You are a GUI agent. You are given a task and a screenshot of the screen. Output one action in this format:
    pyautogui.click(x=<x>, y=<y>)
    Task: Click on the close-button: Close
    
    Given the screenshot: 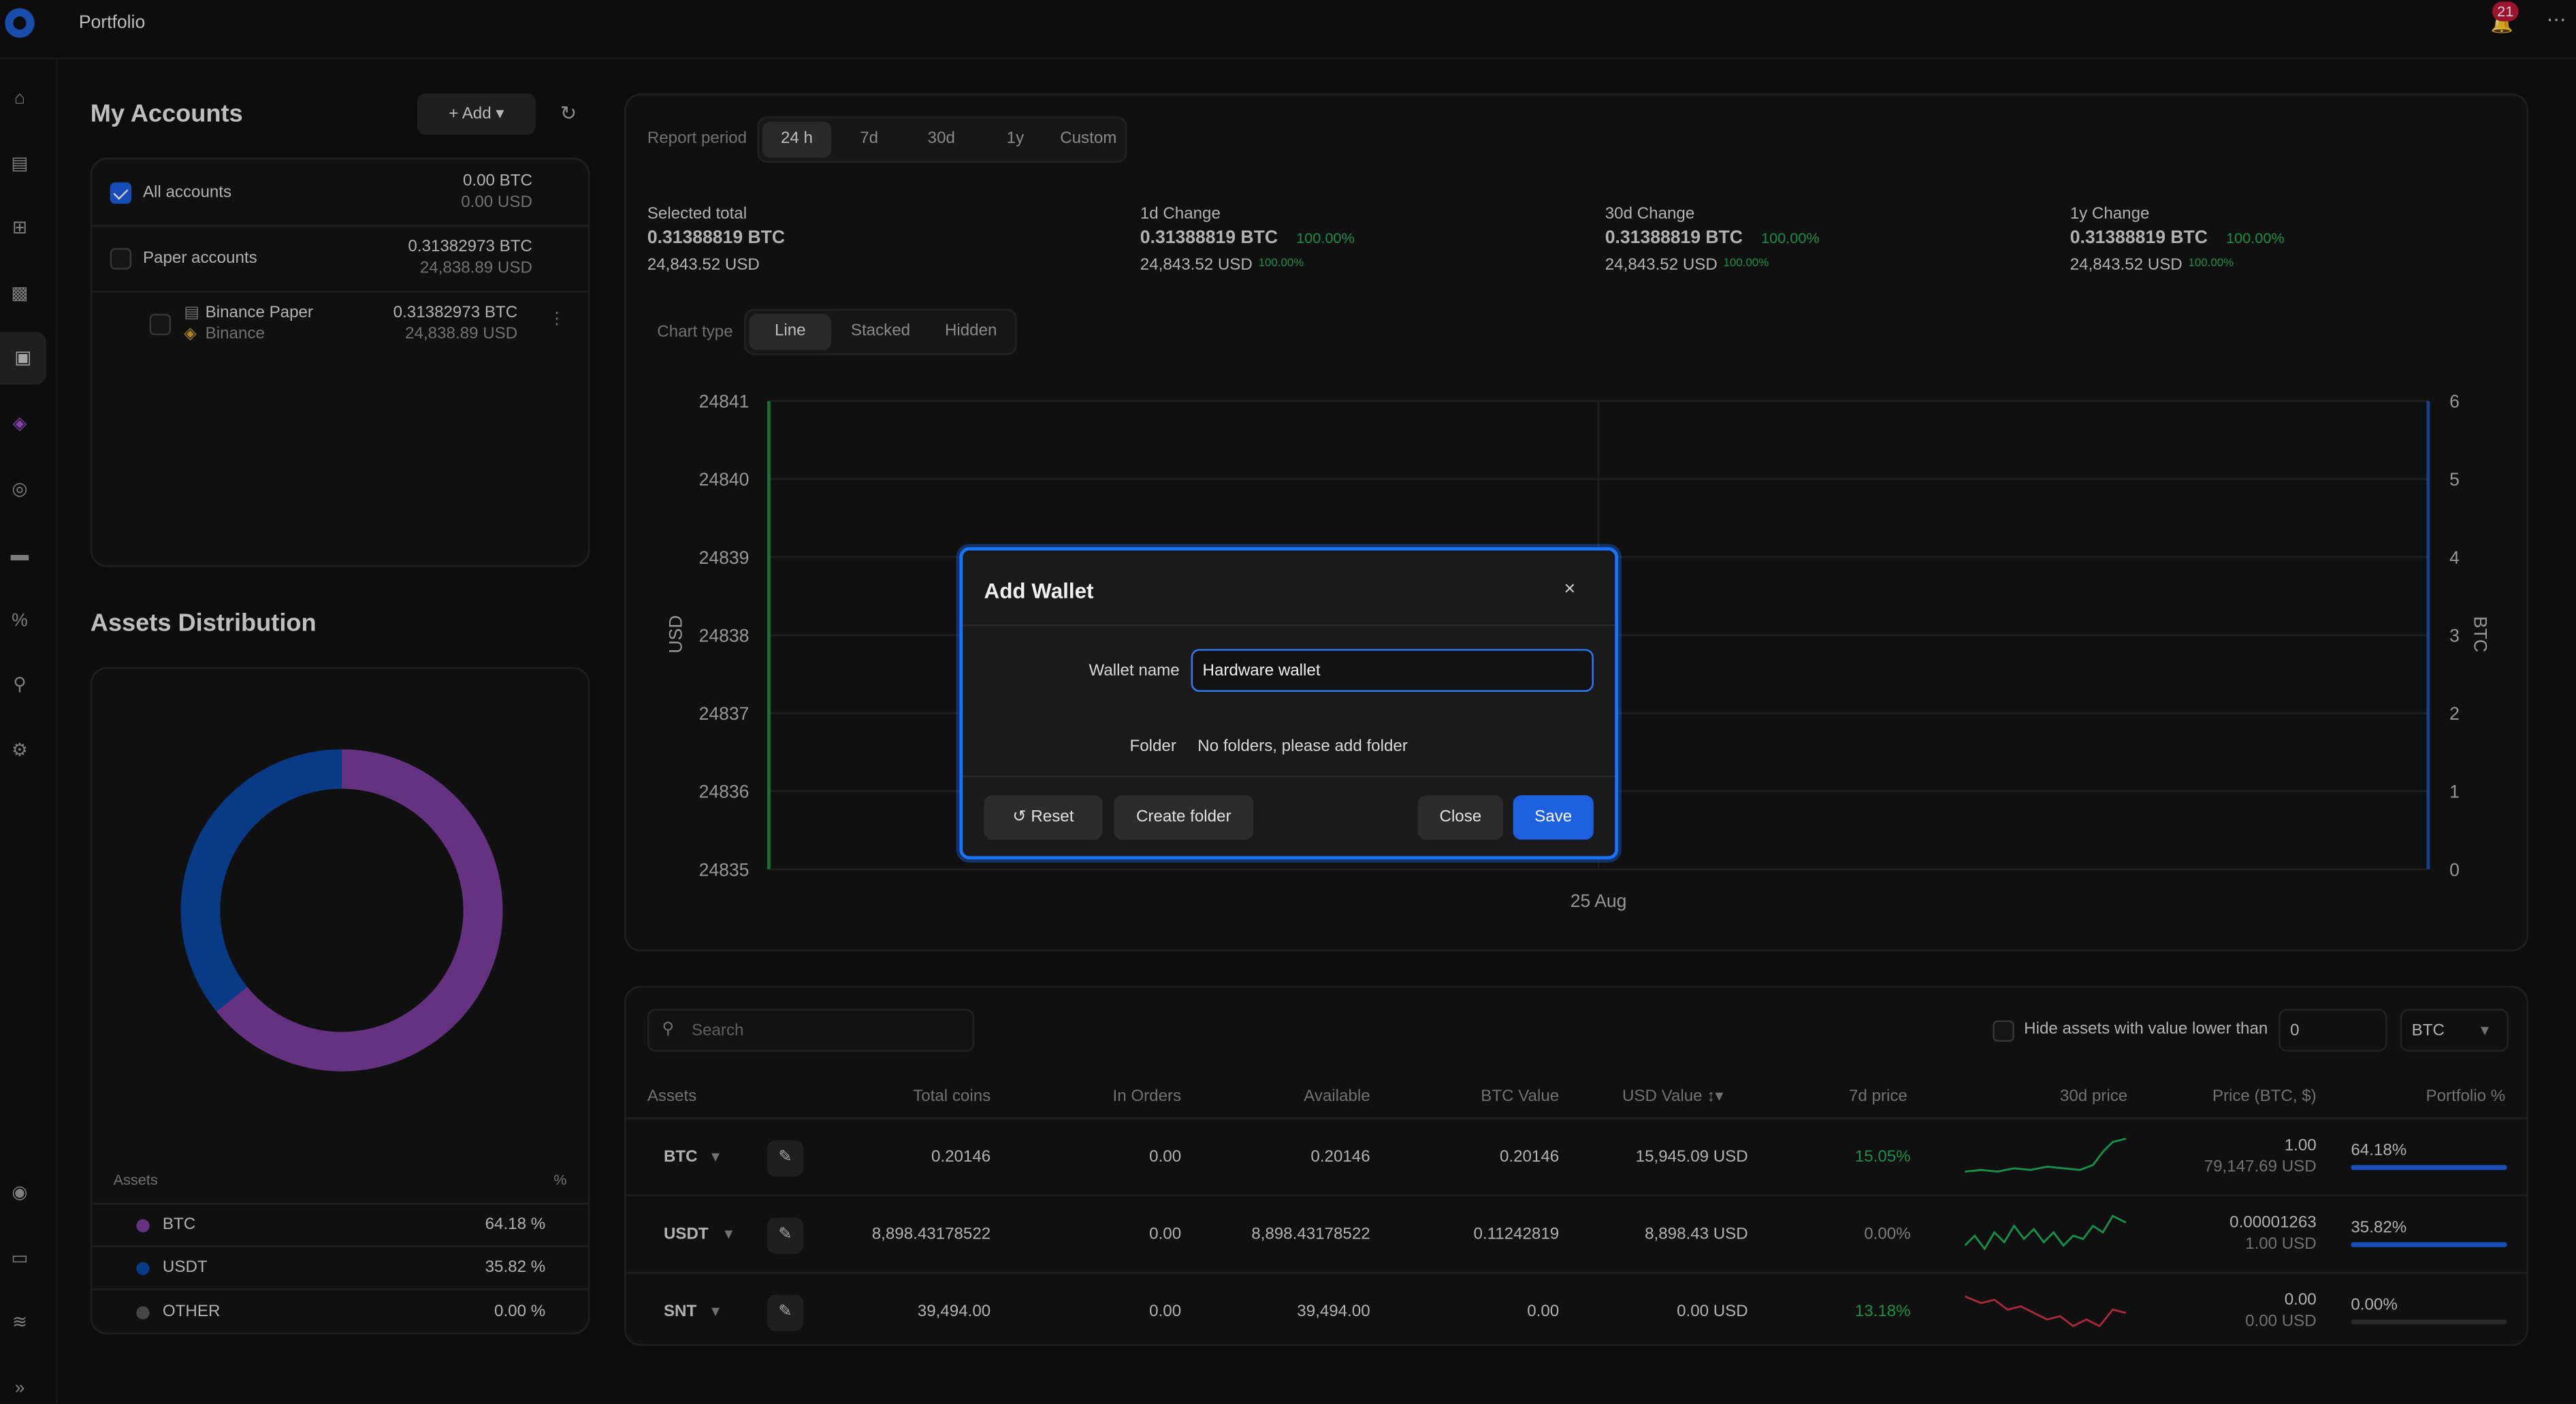 What is the action you would take?
    pyautogui.click(x=1461, y=817)
    